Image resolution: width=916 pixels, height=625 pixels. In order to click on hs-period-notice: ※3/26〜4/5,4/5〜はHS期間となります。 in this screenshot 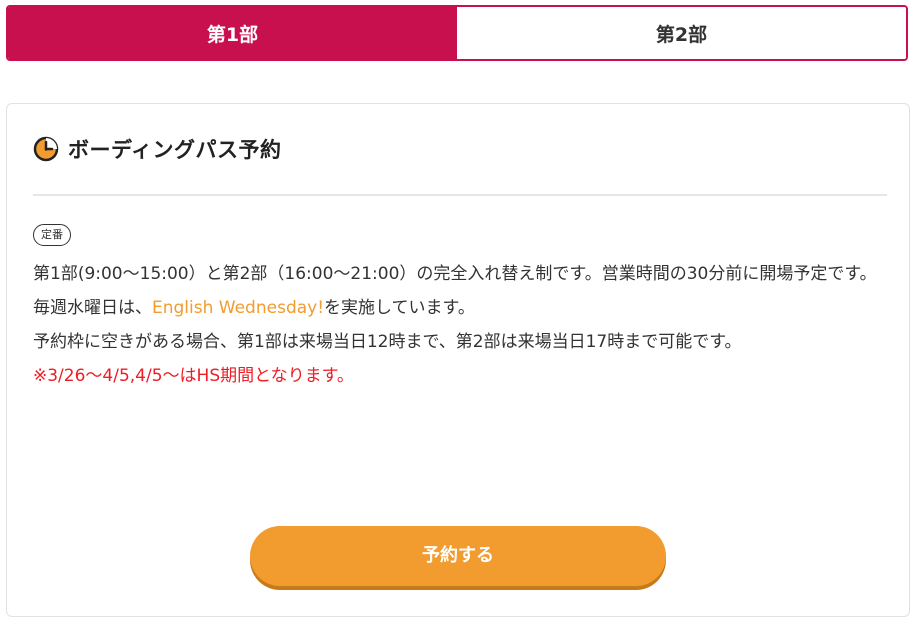, I will do `click(193, 376)`.